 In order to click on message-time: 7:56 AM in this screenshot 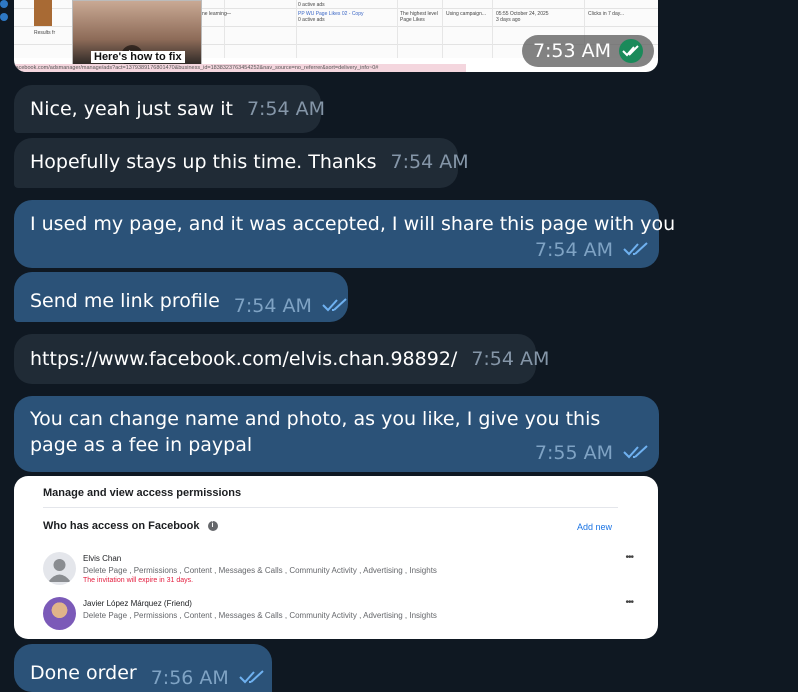, I will do `click(189, 678)`.